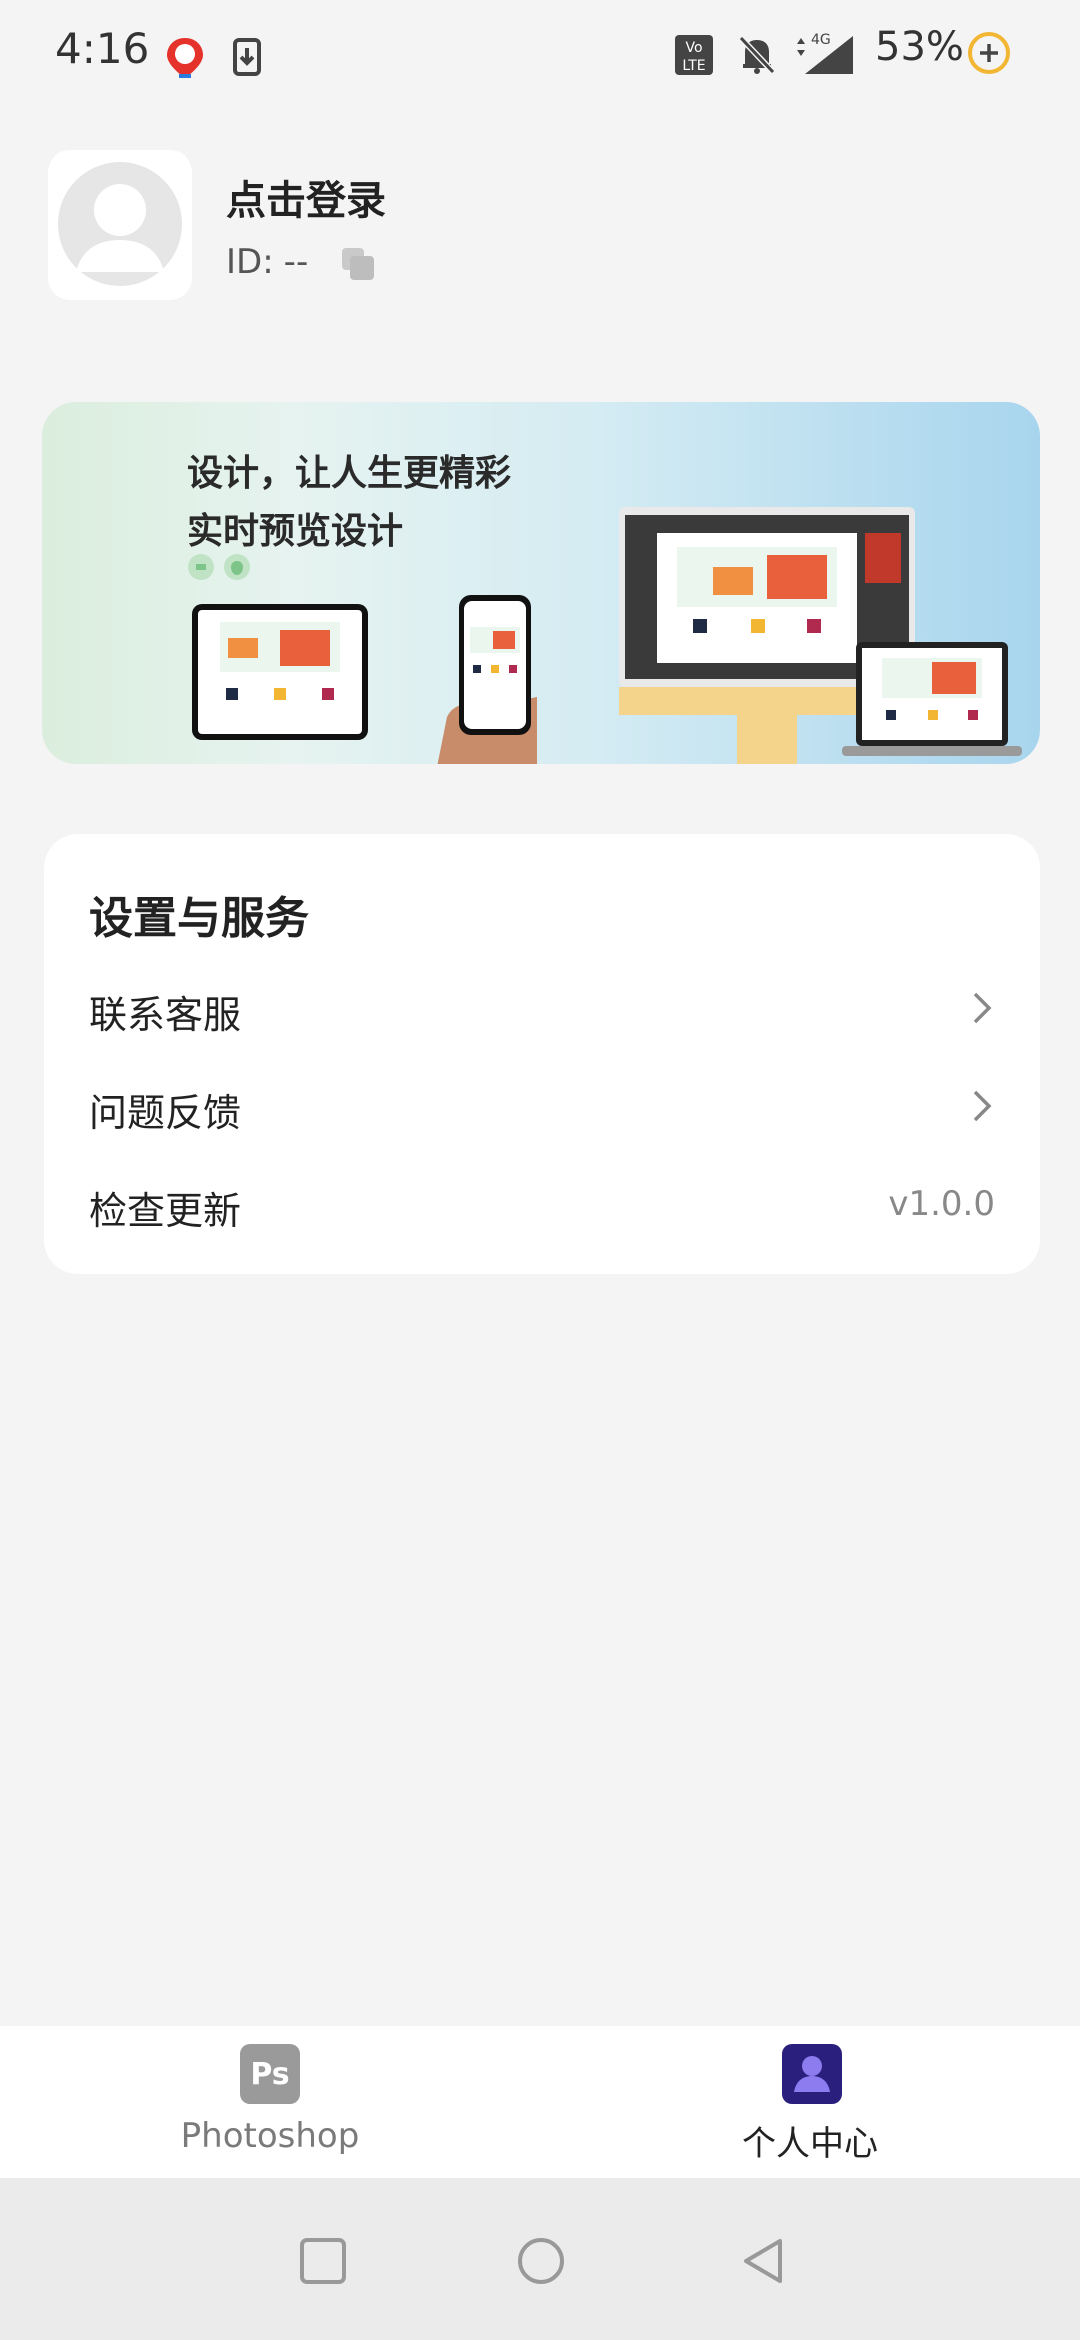 This screenshot has height=2340, width=1080. Describe the element at coordinates (941, 1204) in the screenshot. I see `version-value: v1.0.0` at that location.